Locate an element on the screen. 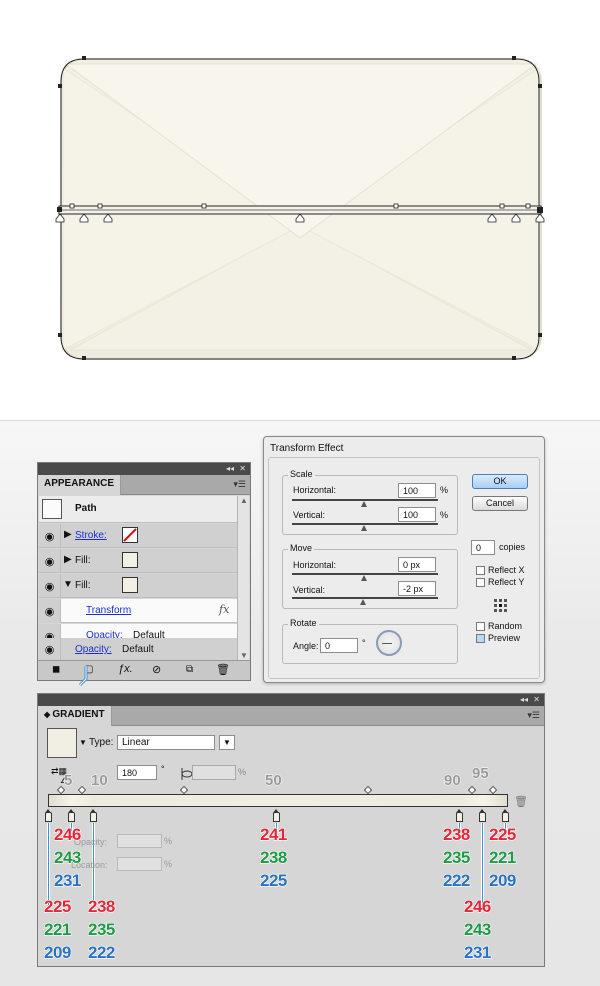 The height and width of the screenshot is (986, 600). move-vertical-input: -2 px is located at coordinates (417, 588).